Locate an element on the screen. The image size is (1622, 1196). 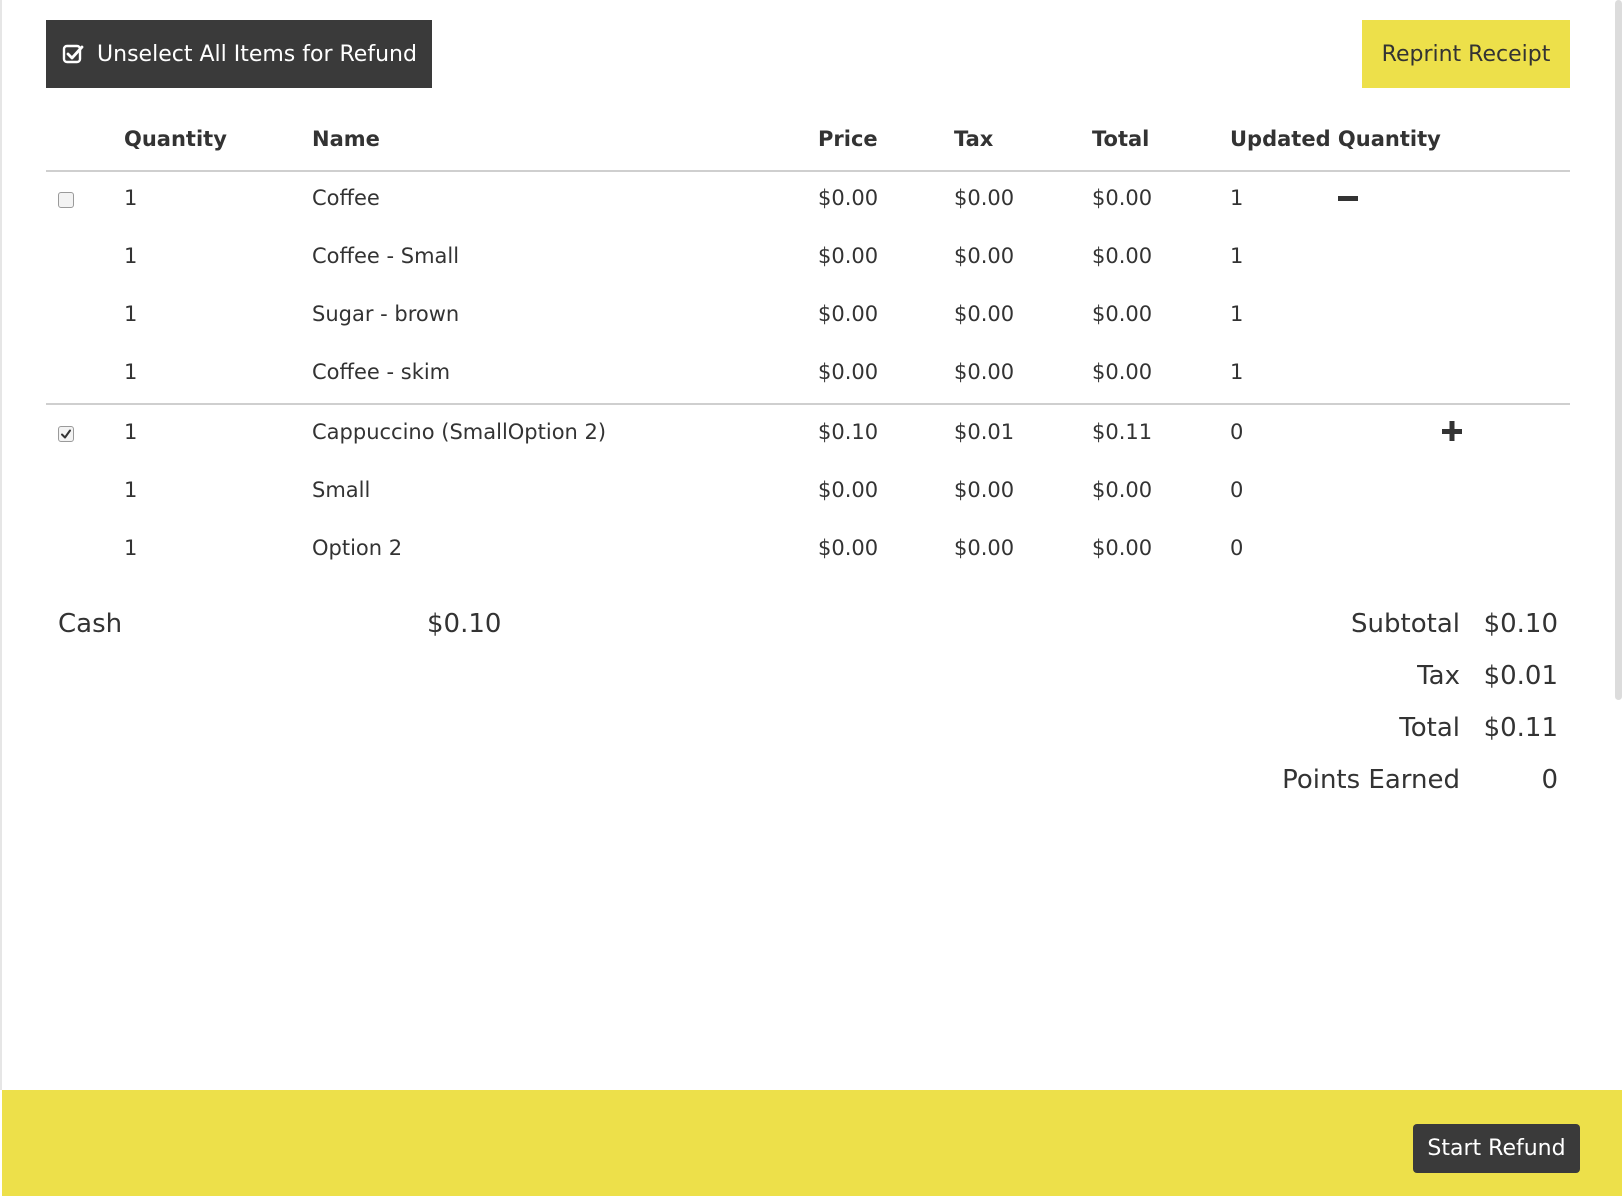
points-earned-label: Points Earned is located at coordinates (1371, 780).